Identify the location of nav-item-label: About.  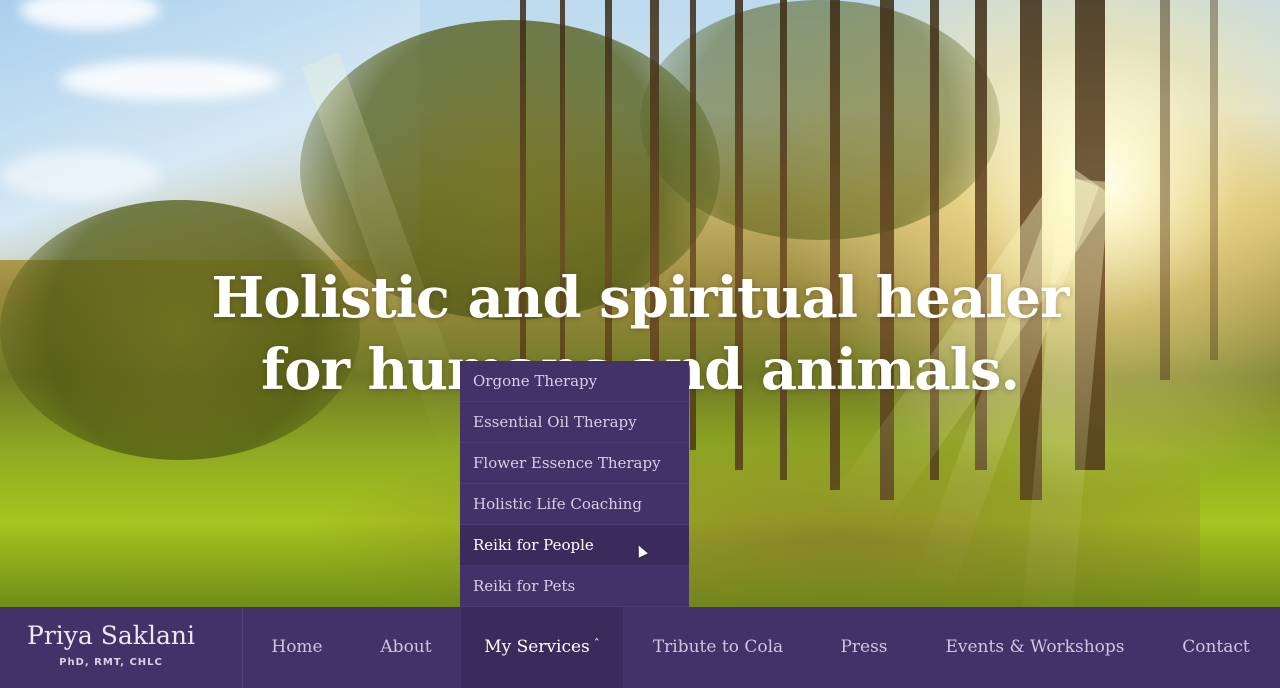
(406, 647).